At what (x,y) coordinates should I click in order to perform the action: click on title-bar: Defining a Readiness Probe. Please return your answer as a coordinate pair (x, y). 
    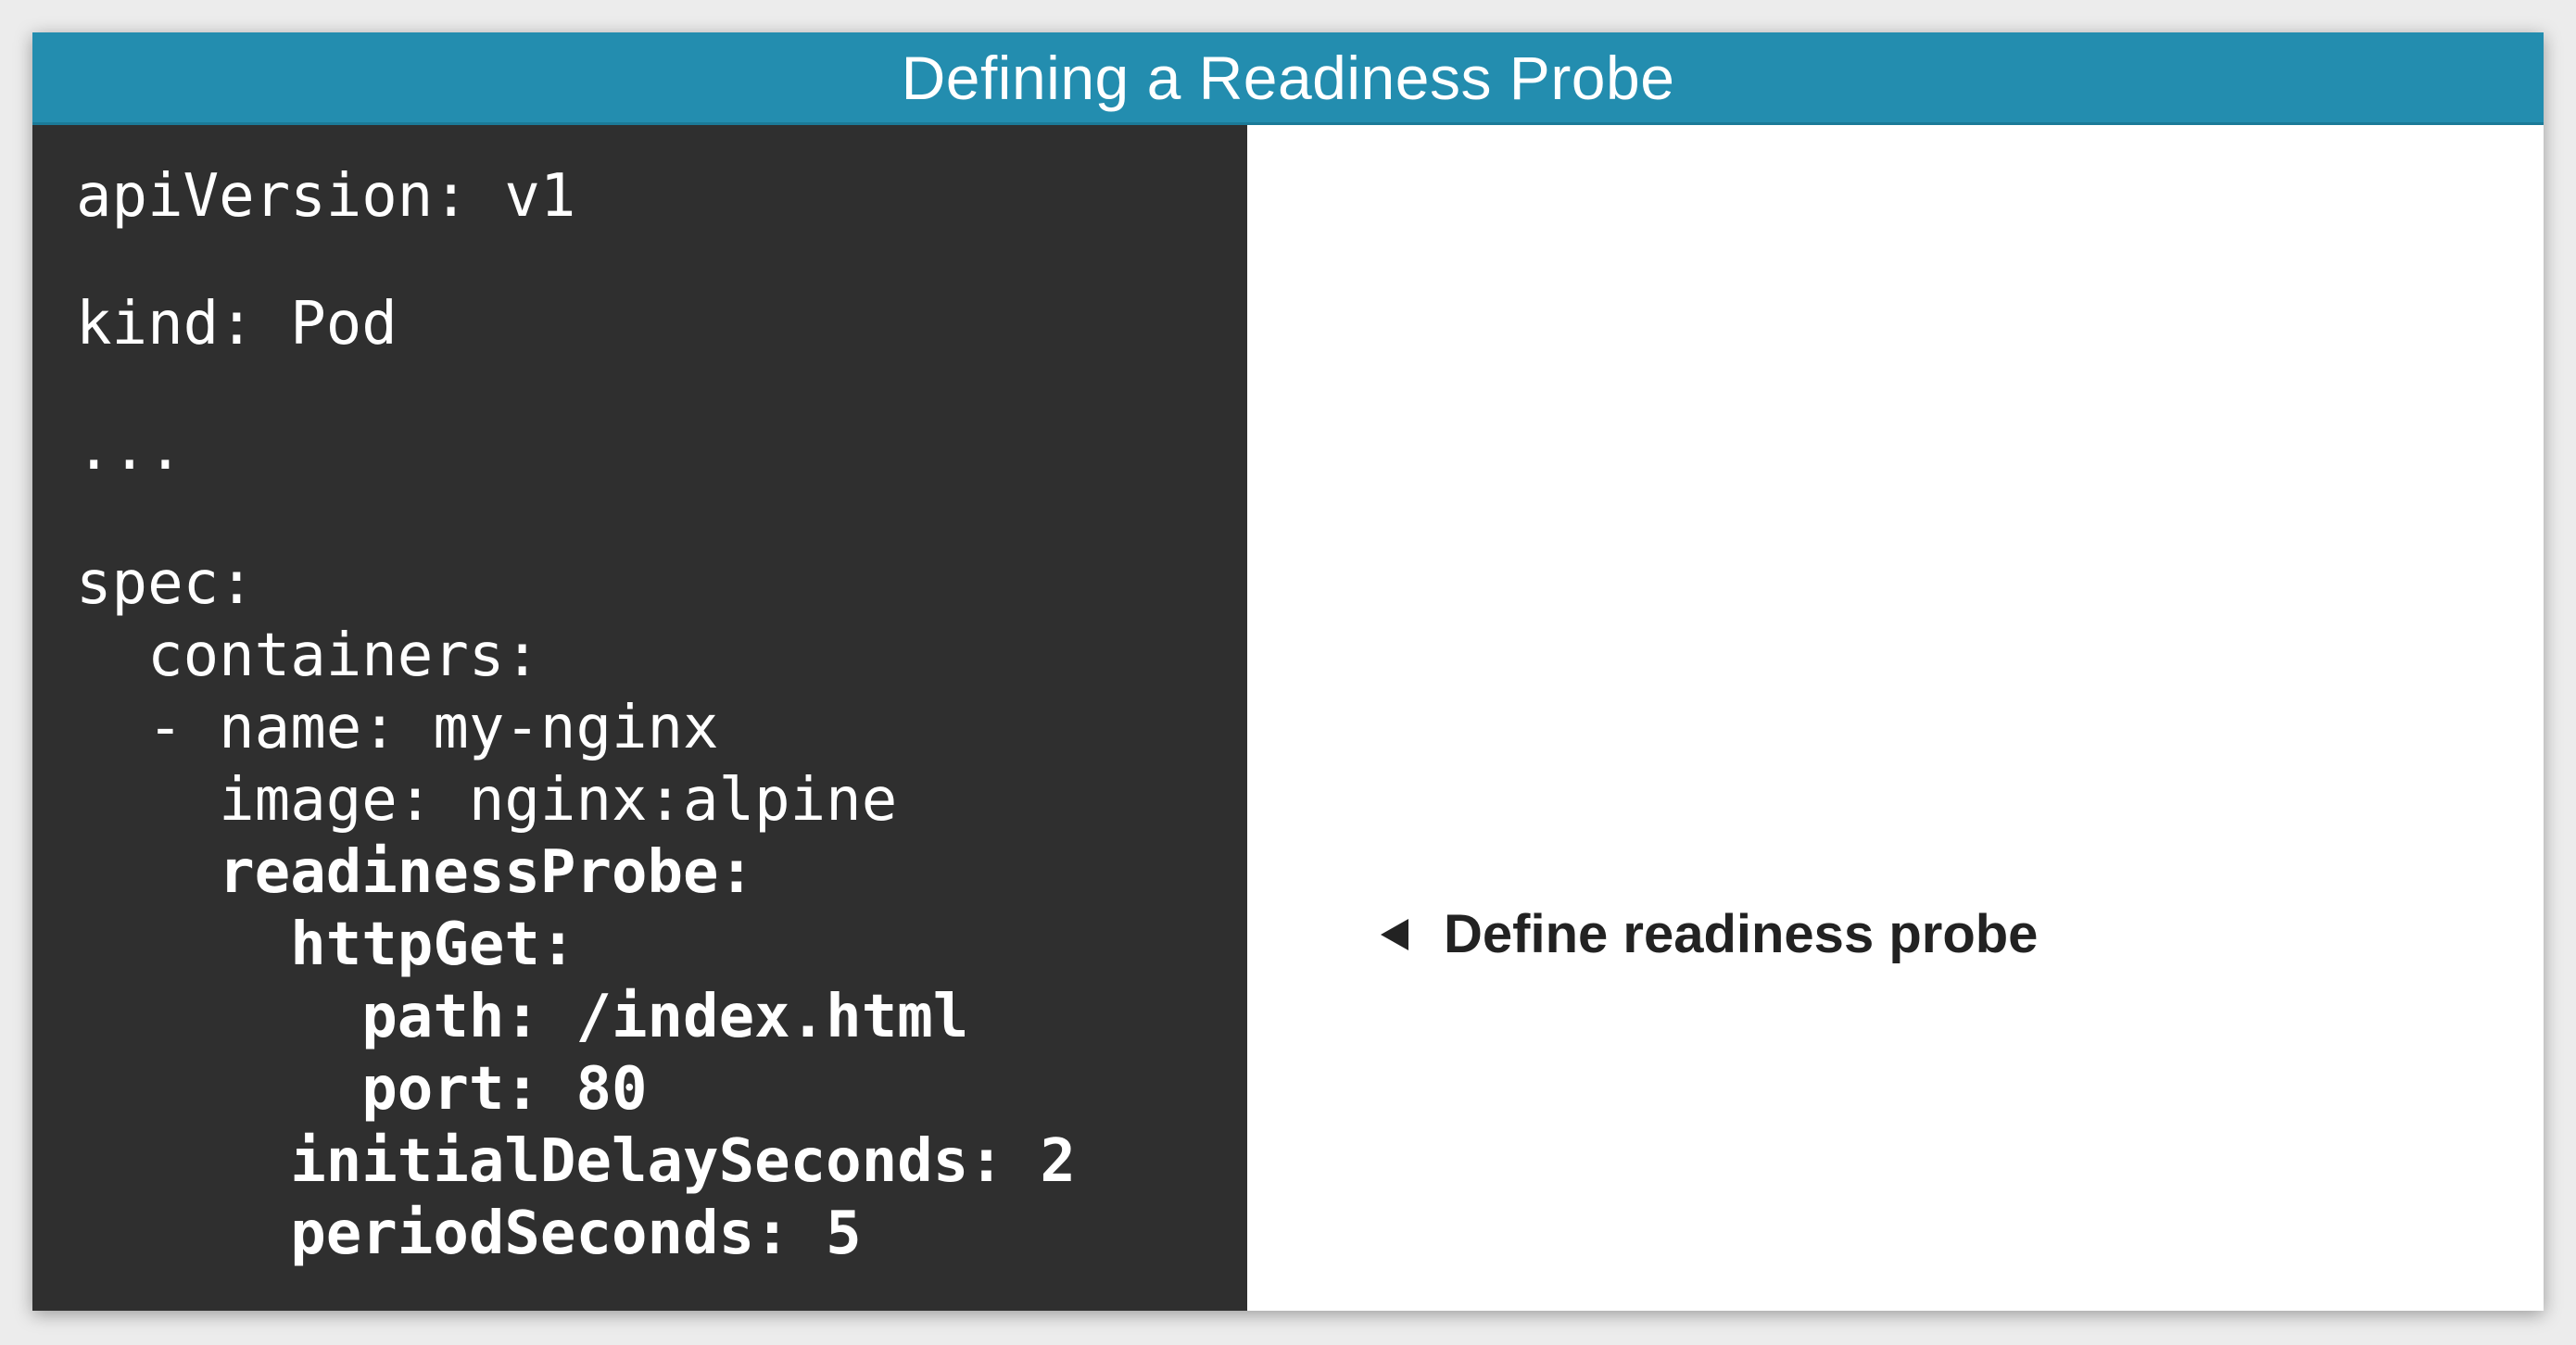
    Looking at the image, I should click on (1288, 78).